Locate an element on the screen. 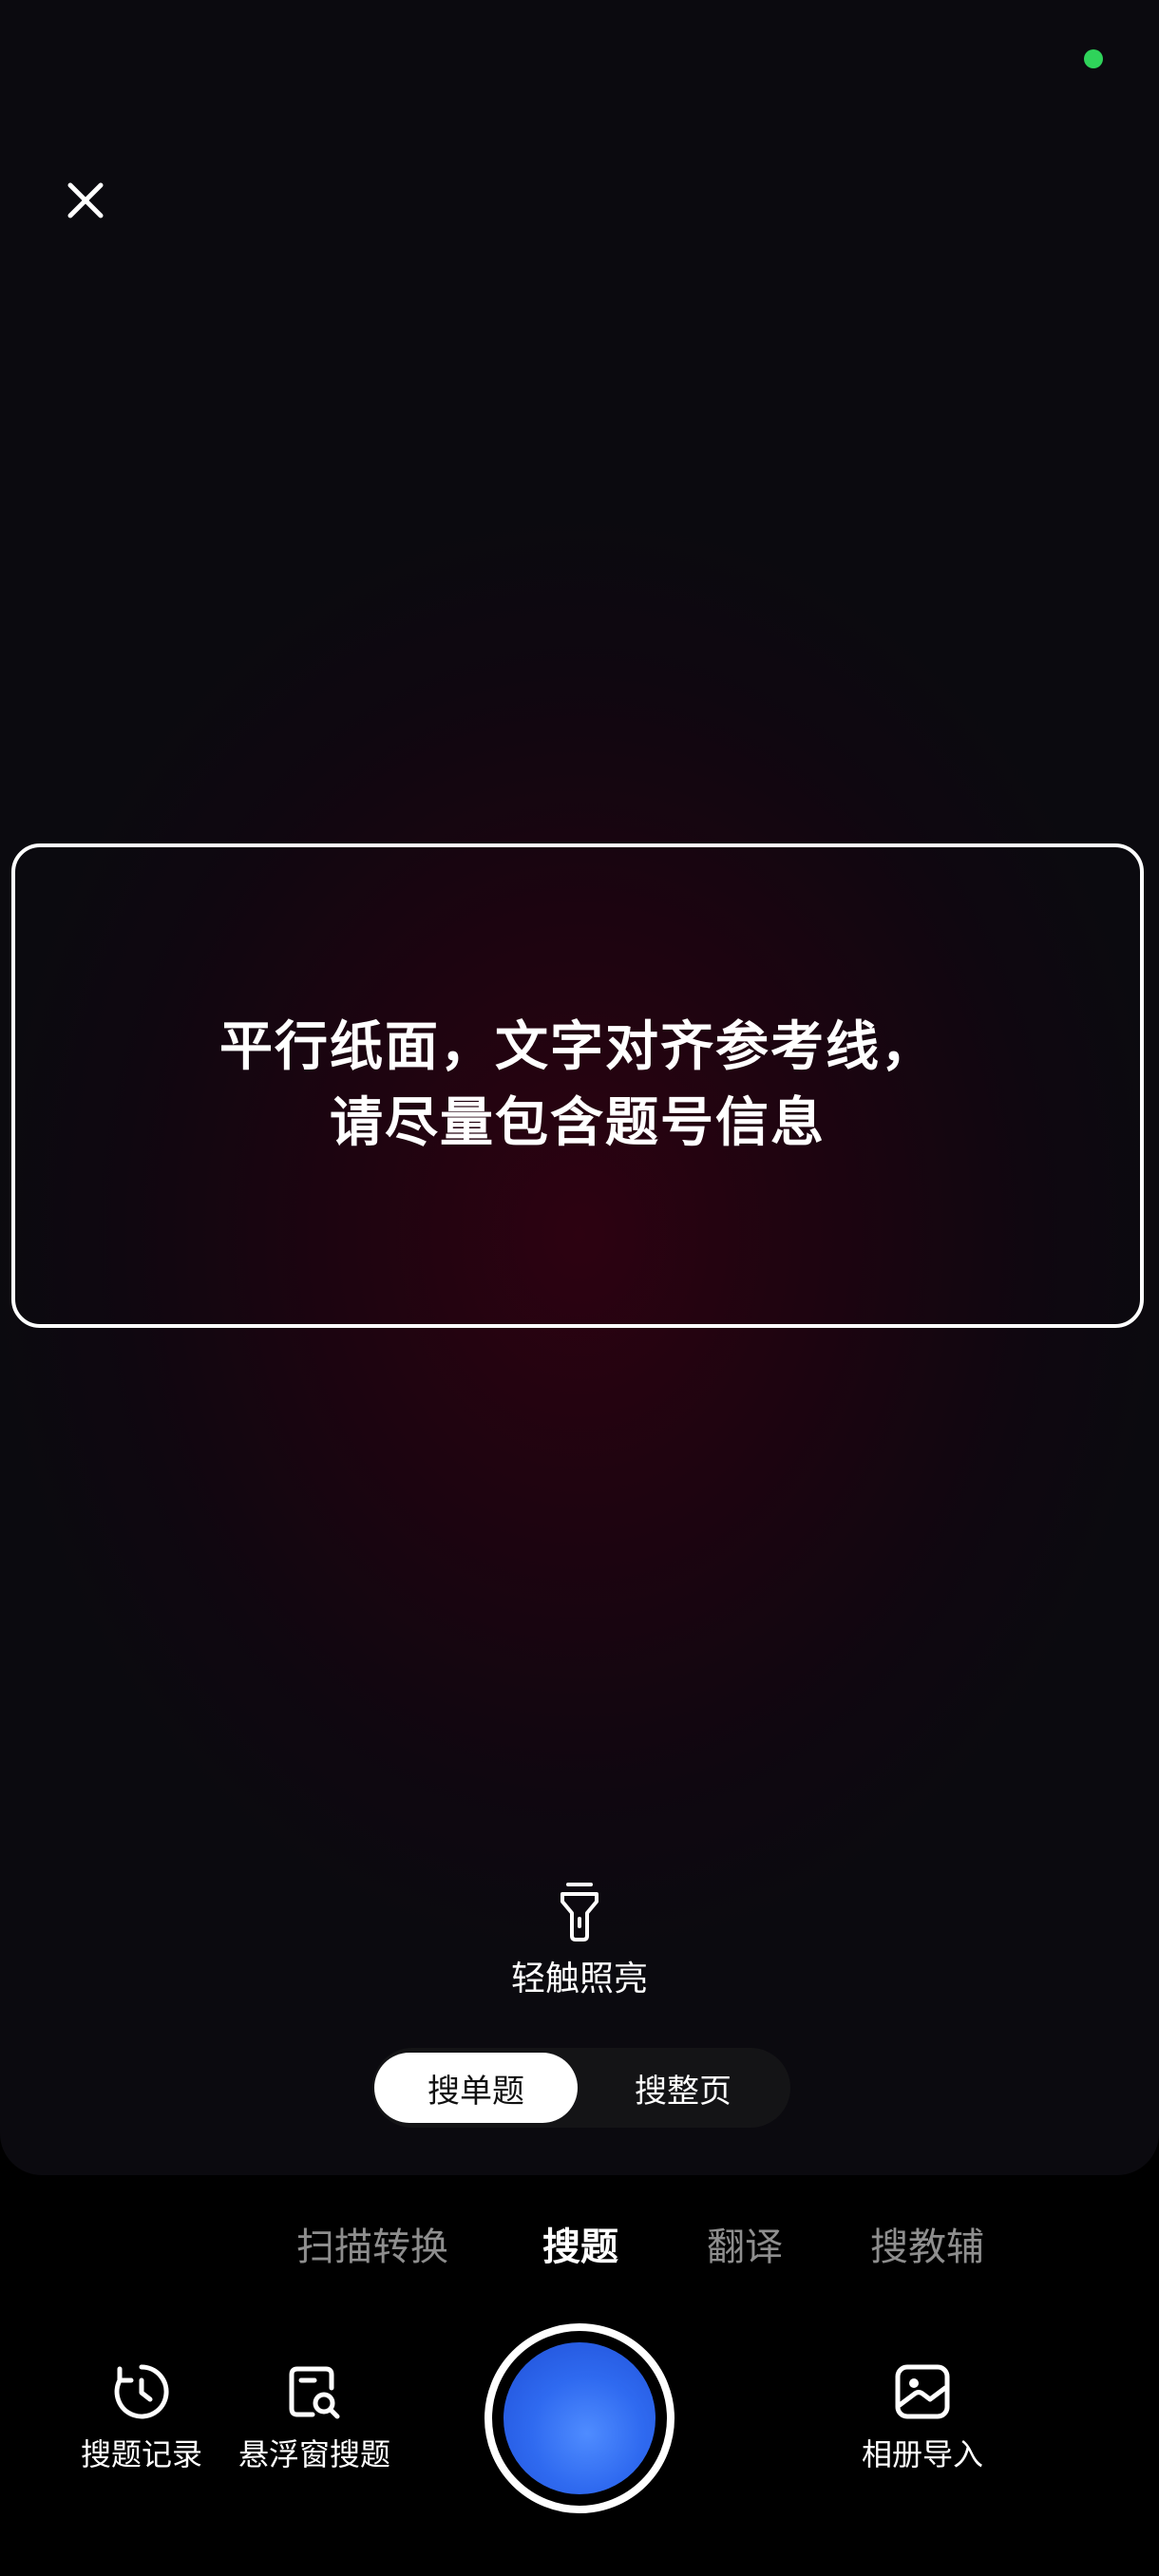  guide-hint-line-2: 请尽量包含题号信息 is located at coordinates (578, 1123).